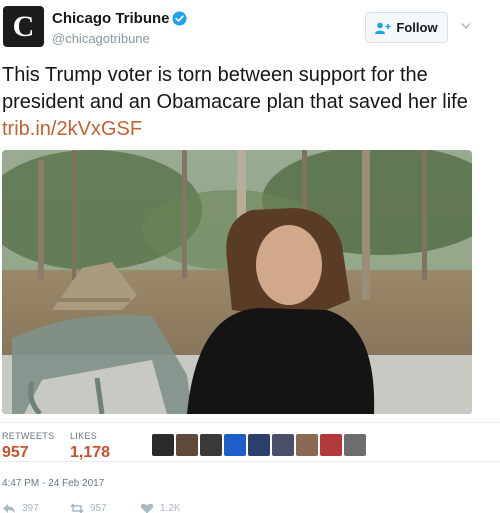  Describe the element at coordinates (250, 506) in the screenshot. I see `tweet-actions: 397 957 1.2K` at that location.